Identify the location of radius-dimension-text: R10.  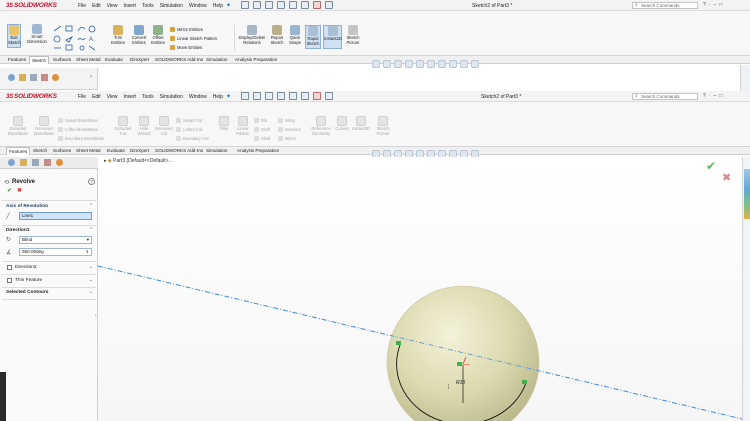
(460, 383).